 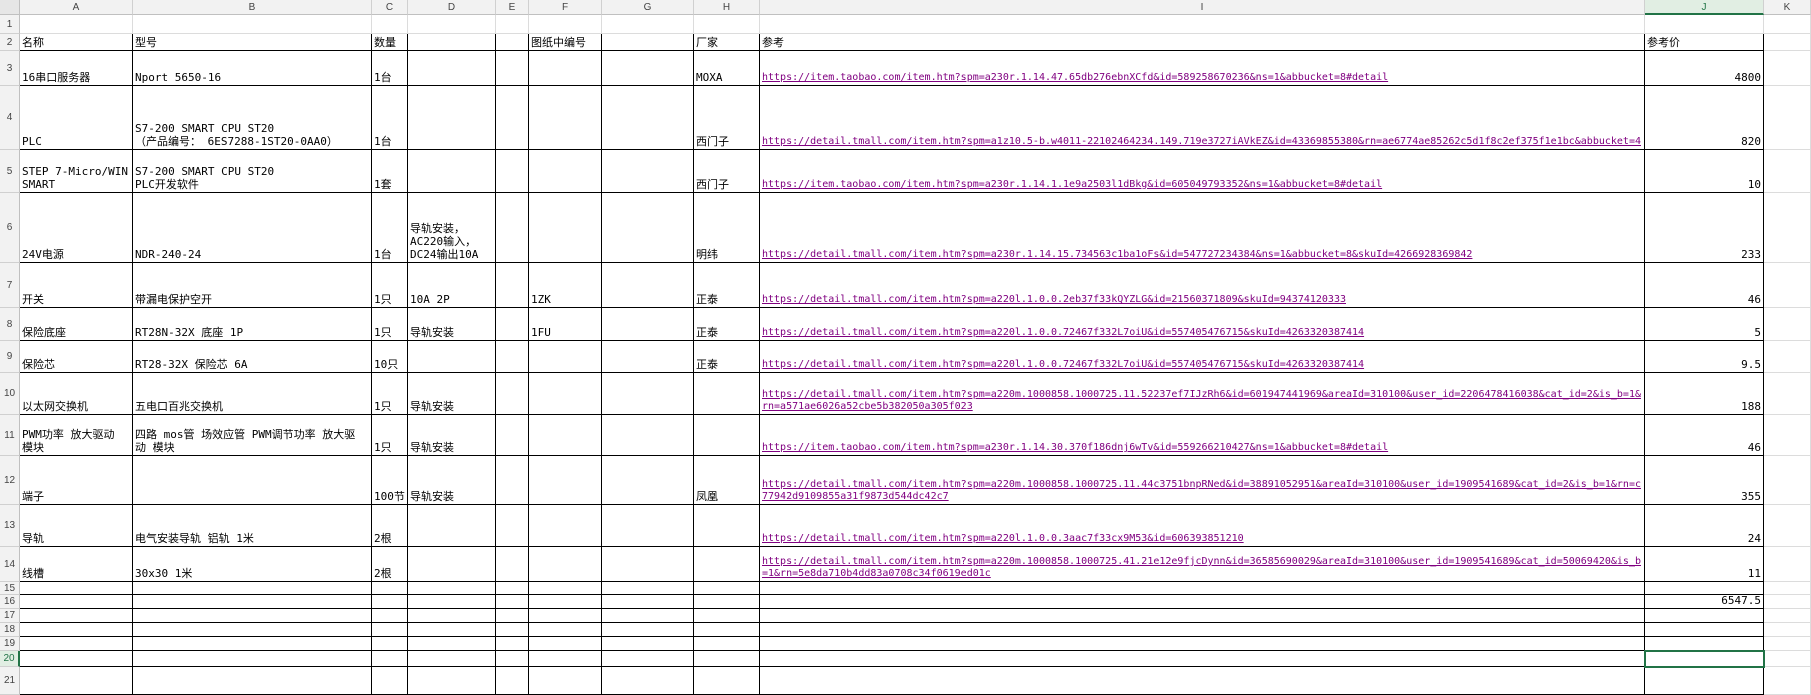 What do you see at coordinates (1787, 68) in the screenshot?
I see `cell-k3` at bounding box center [1787, 68].